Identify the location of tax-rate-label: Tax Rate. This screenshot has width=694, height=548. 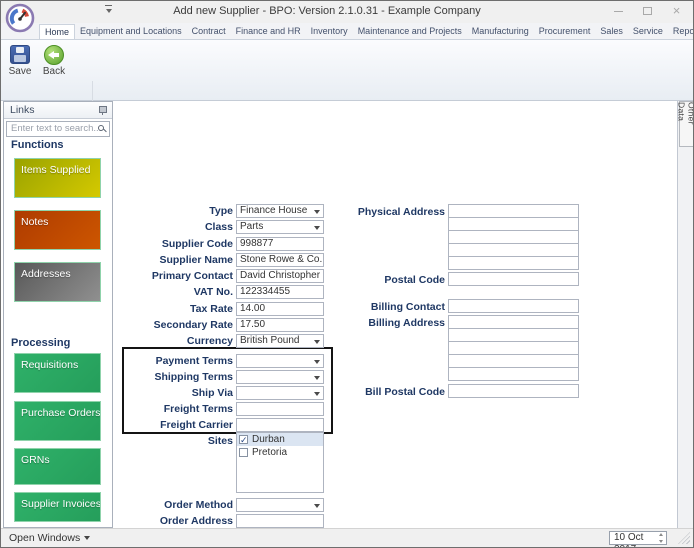
(211, 309).